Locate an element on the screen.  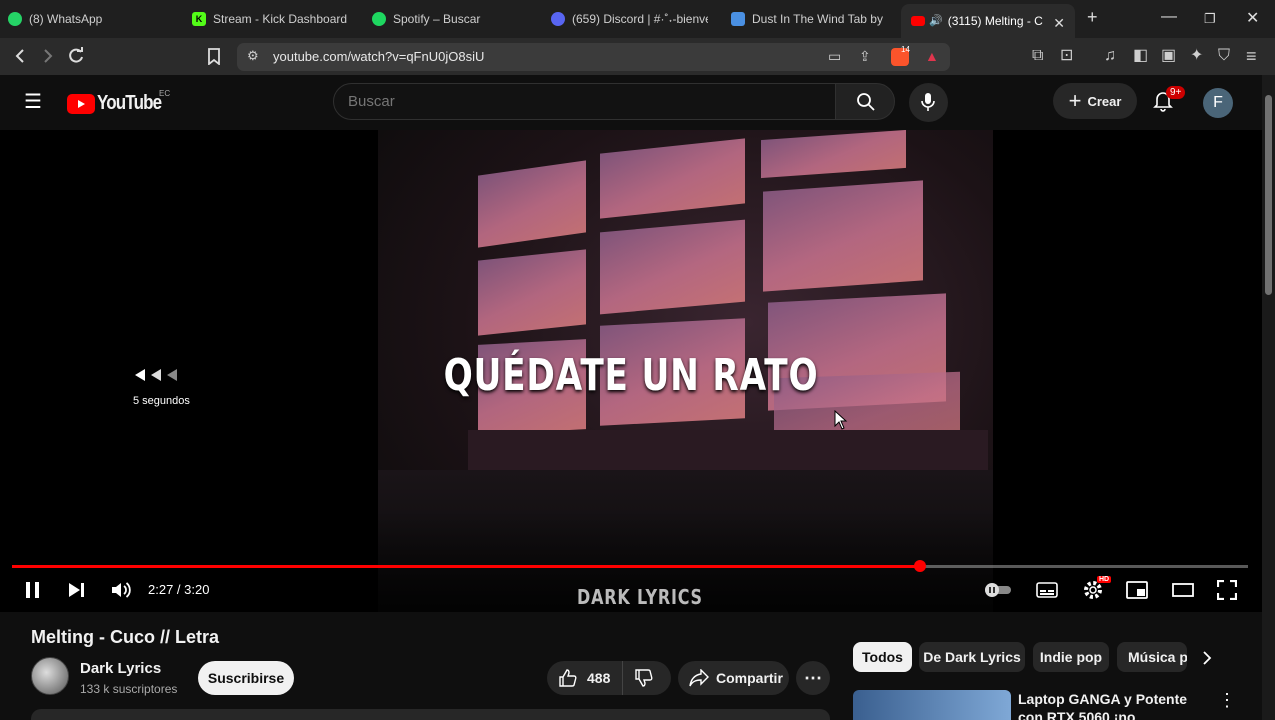
rewind-indicator is located at coordinates (156, 375).